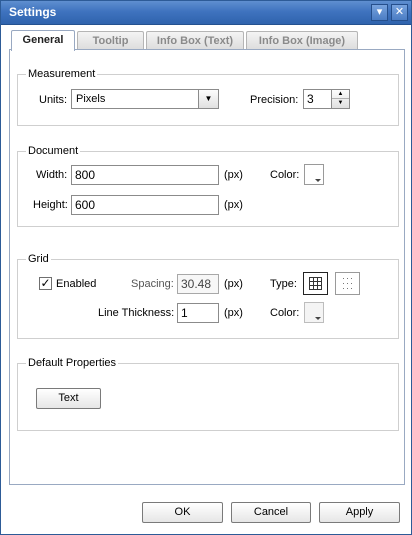 The height and width of the screenshot is (535, 412). Describe the element at coordinates (198, 313) in the screenshot. I see `line-thickness-input: 1` at that location.